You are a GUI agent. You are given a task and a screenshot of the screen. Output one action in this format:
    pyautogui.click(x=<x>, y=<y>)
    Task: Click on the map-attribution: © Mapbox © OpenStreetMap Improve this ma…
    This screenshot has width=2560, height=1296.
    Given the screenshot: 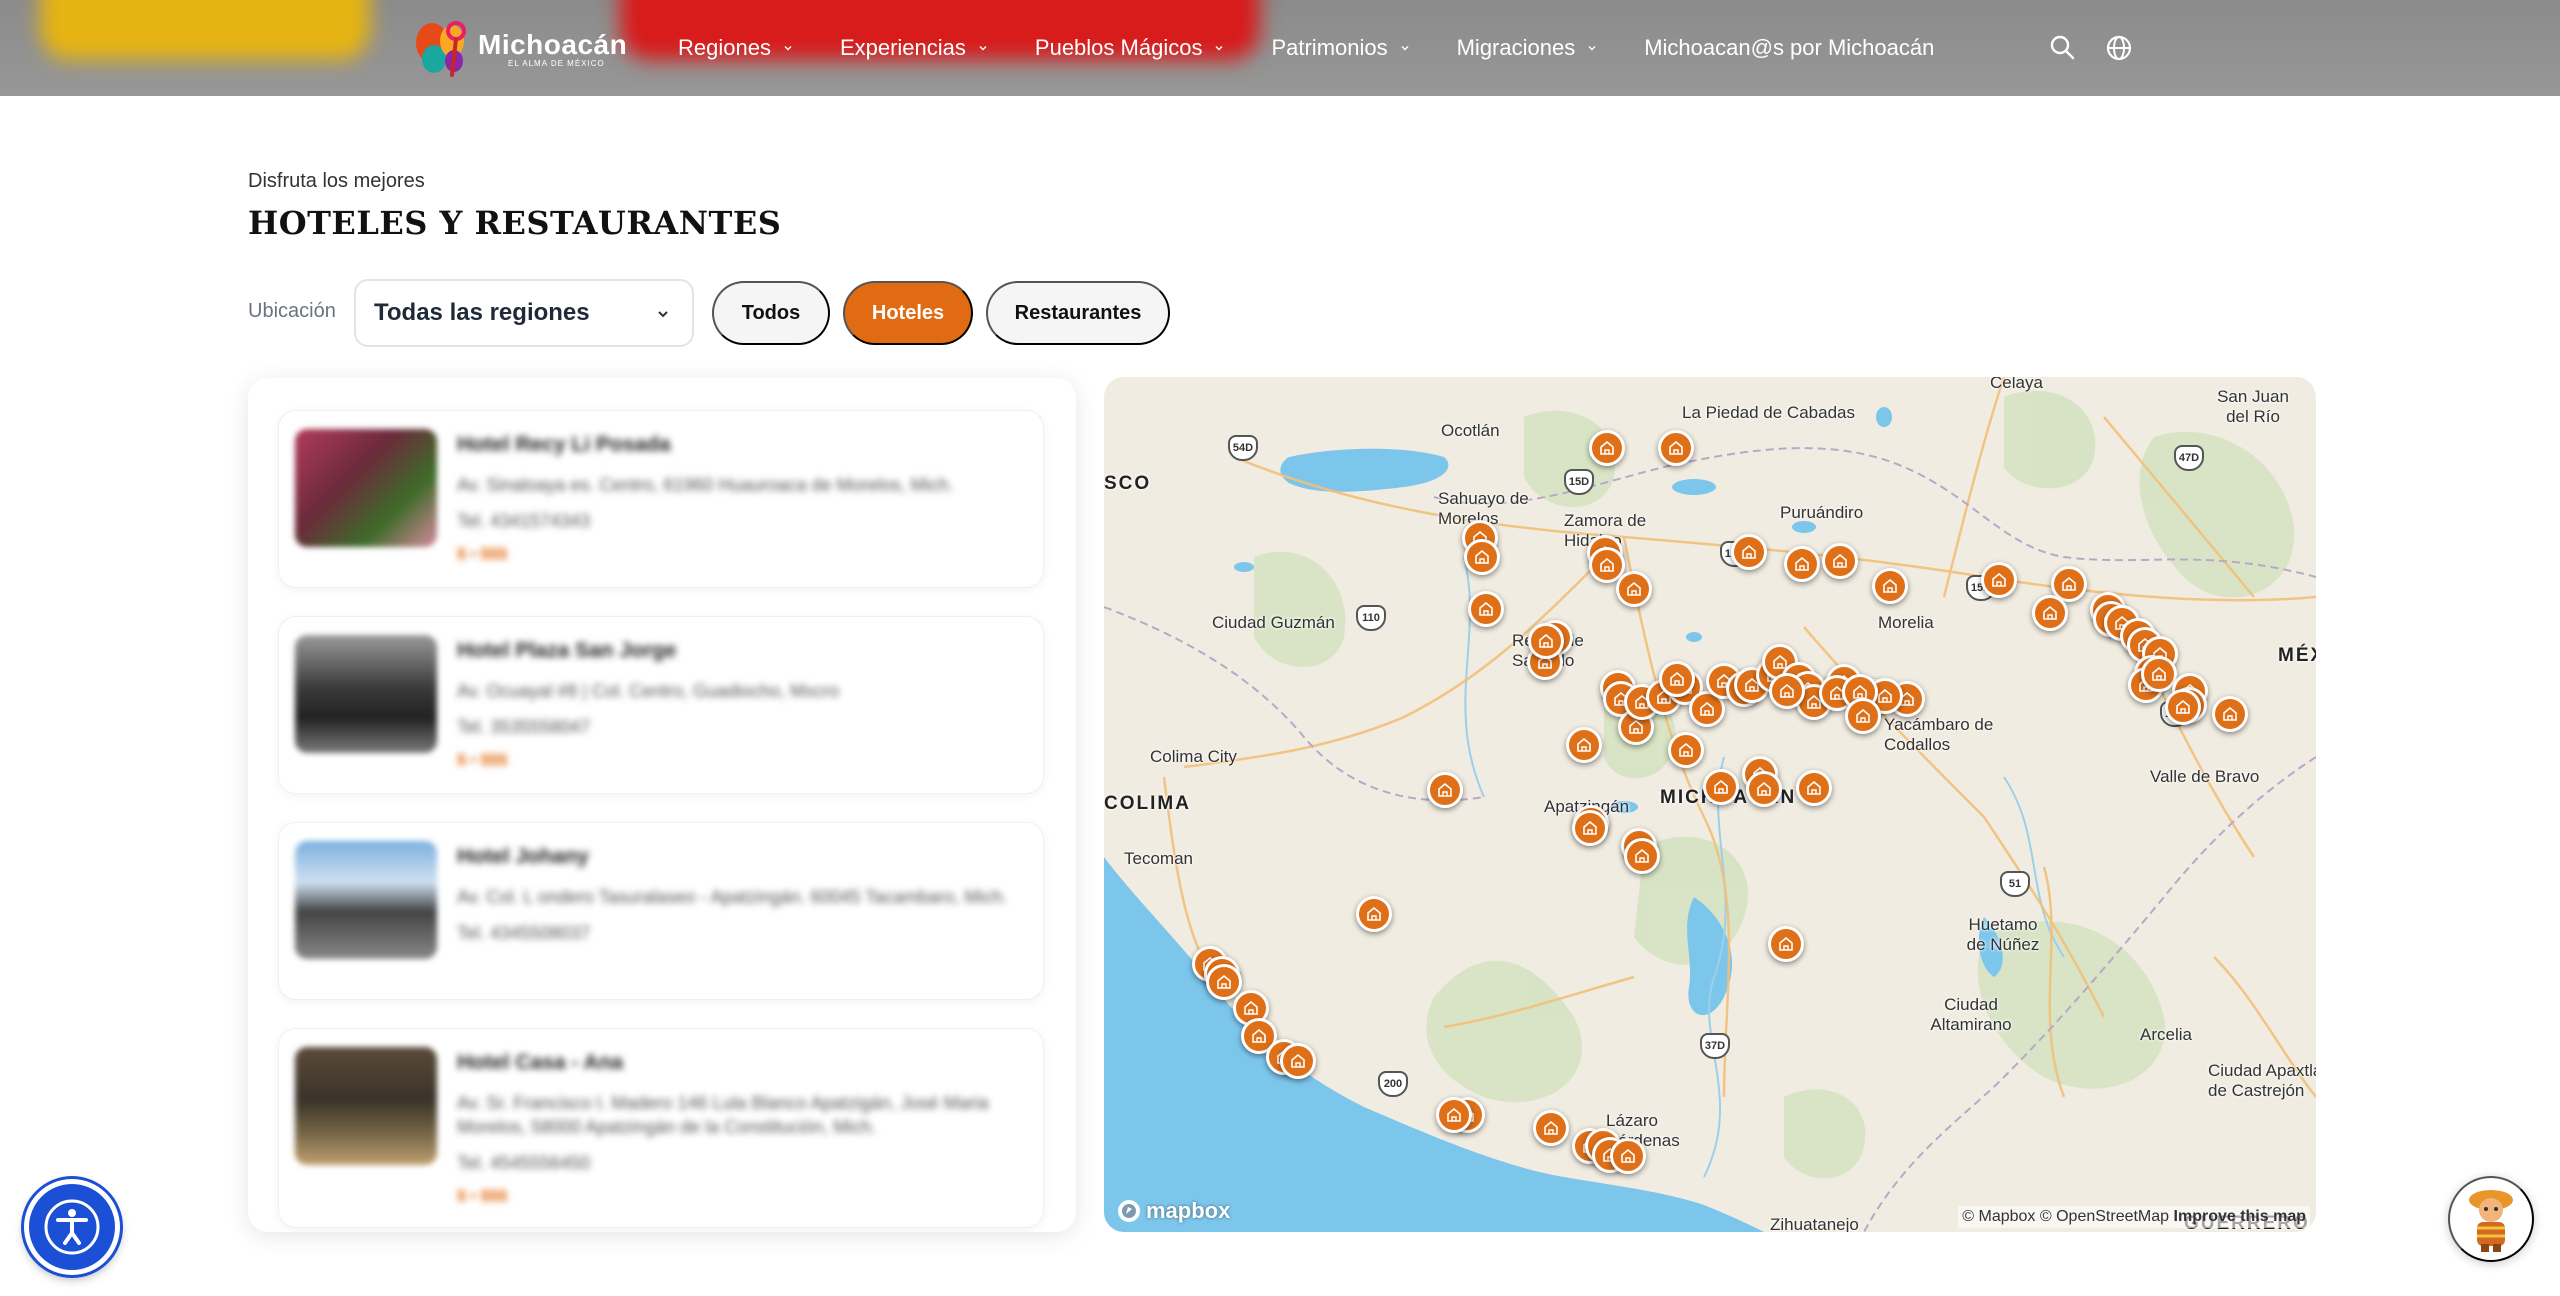 What is the action you would take?
    pyautogui.click(x=2134, y=1217)
    